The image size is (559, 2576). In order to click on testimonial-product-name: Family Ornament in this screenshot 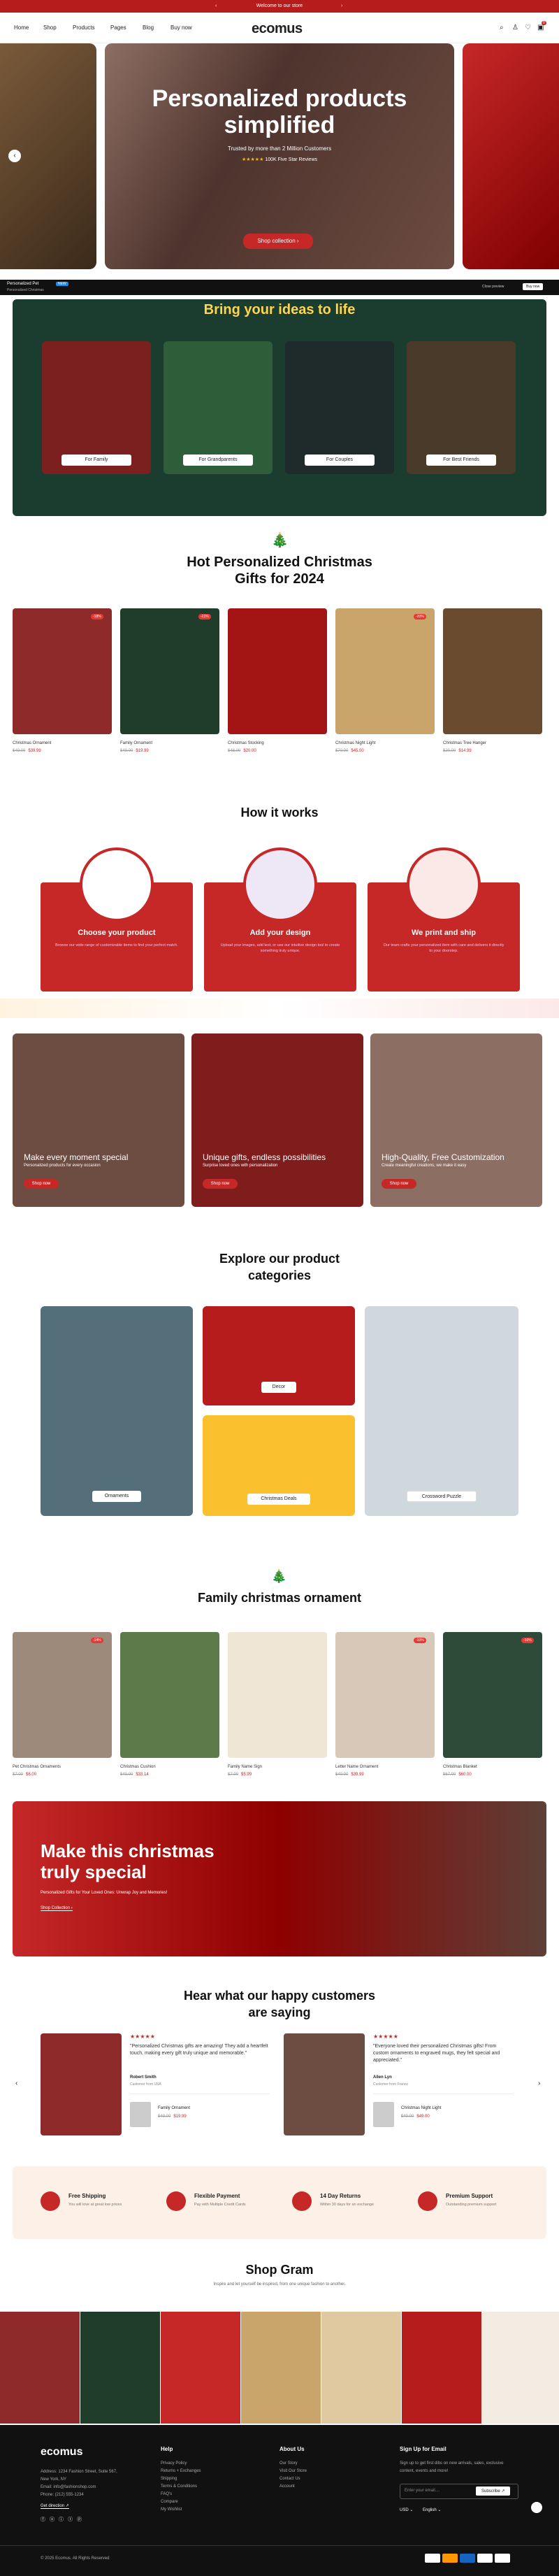, I will do `click(174, 2108)`.